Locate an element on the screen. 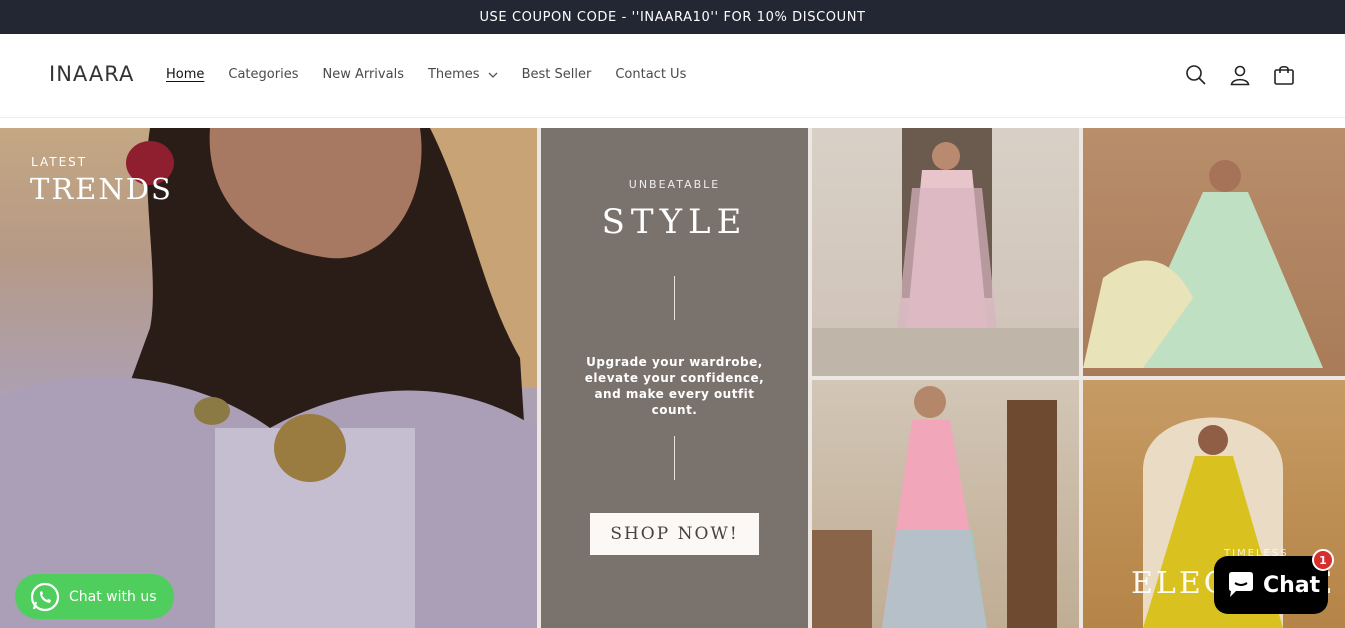 The image size is (1345, 628). nav-best-seller-label: Best Seller is located at coordinates (556, 74).